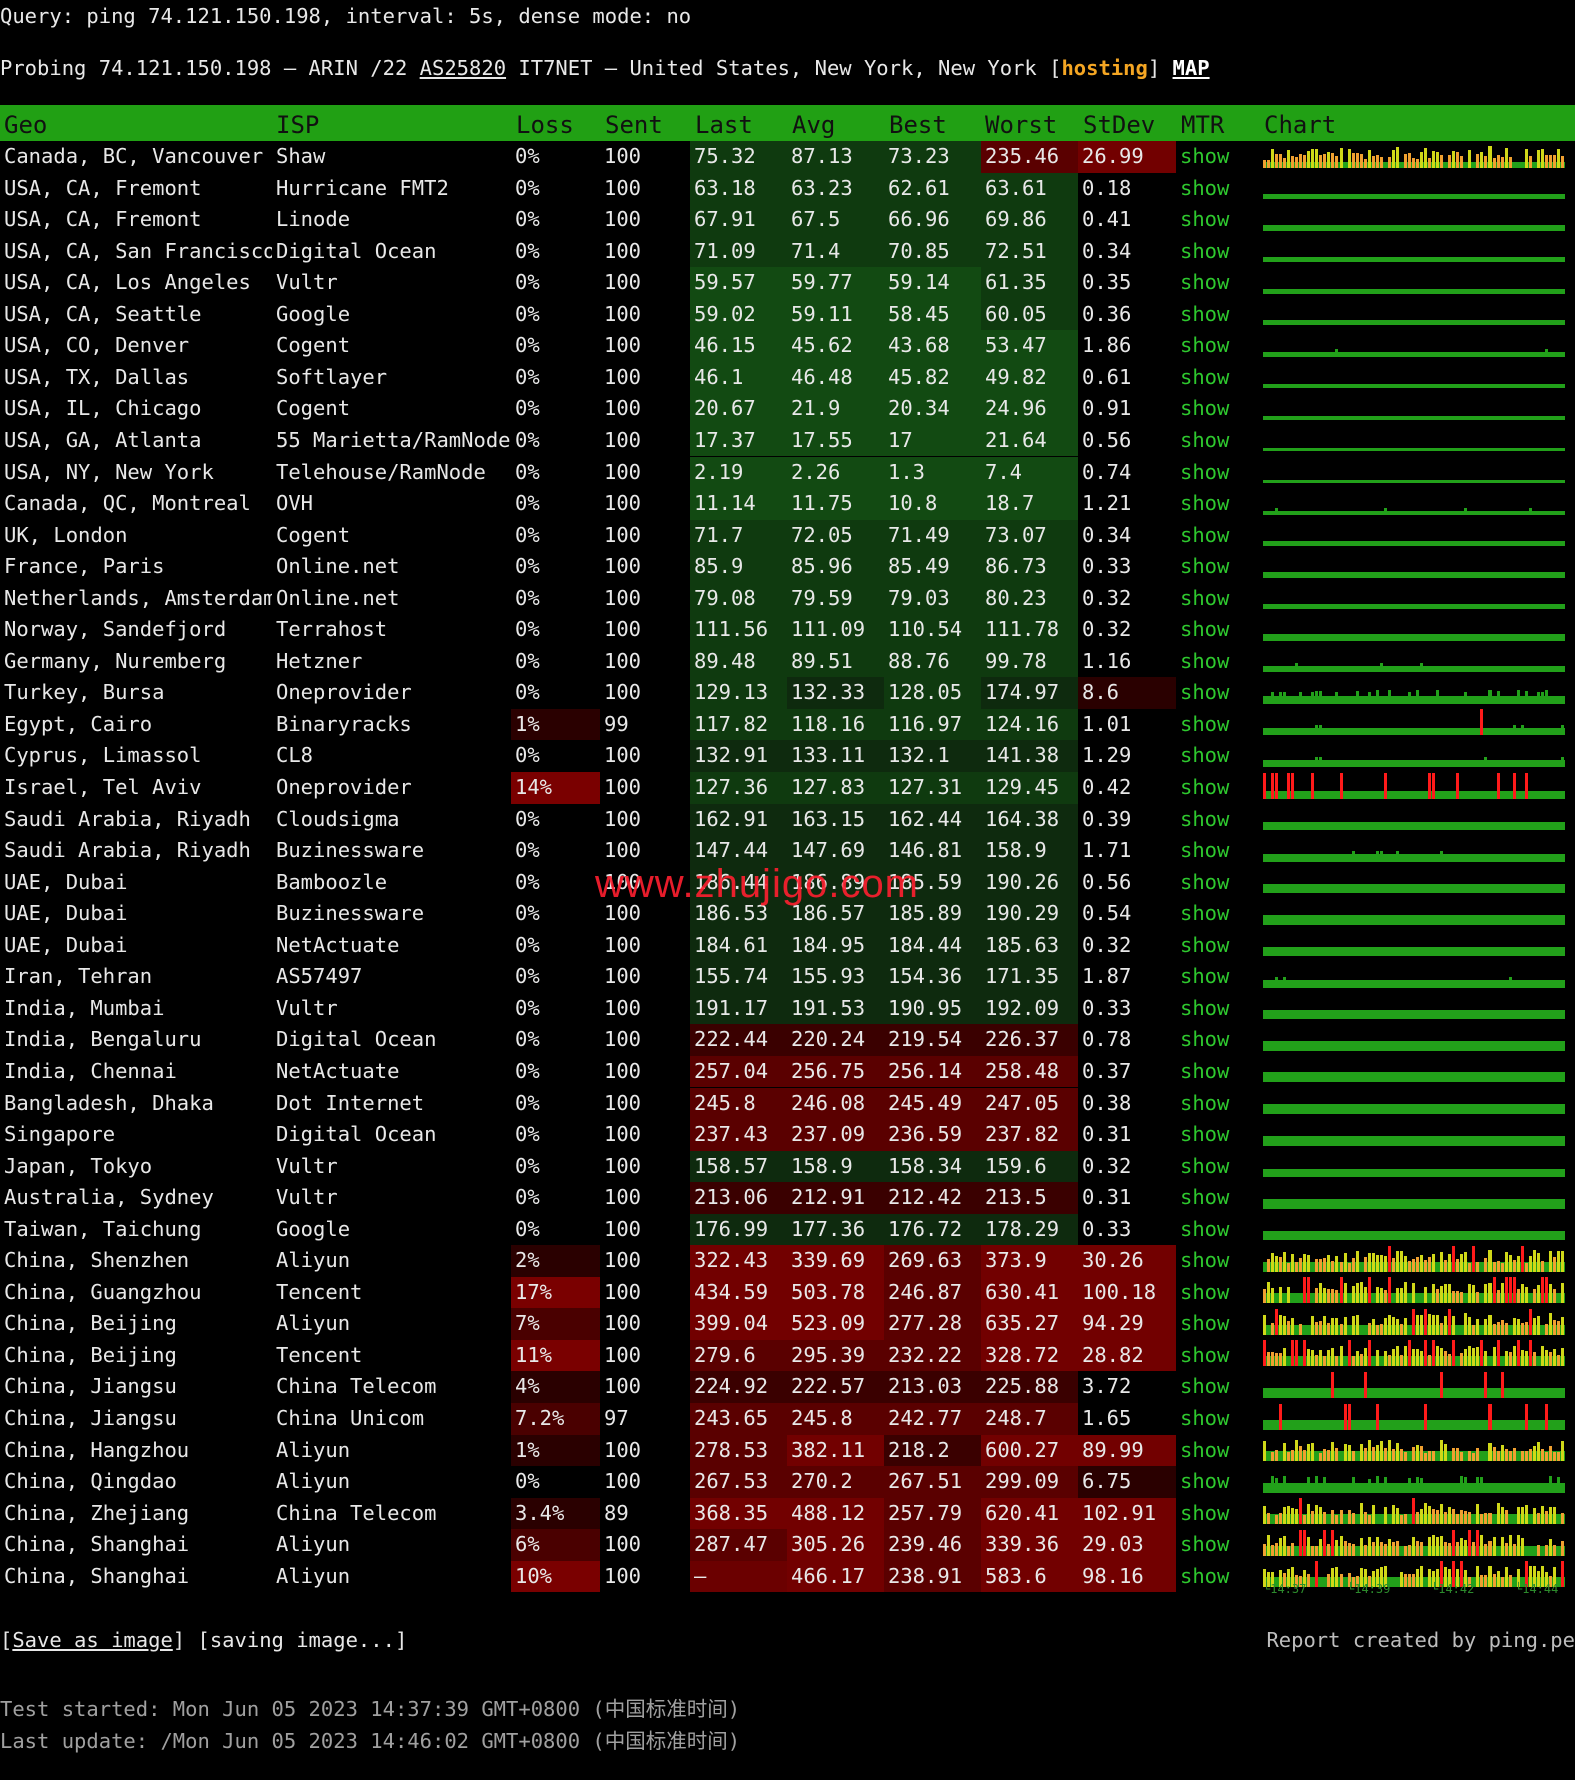  Describe the element at coordinates (1107, 313) in the screenshot. I see `cell-stdev: 0.36` at that location.